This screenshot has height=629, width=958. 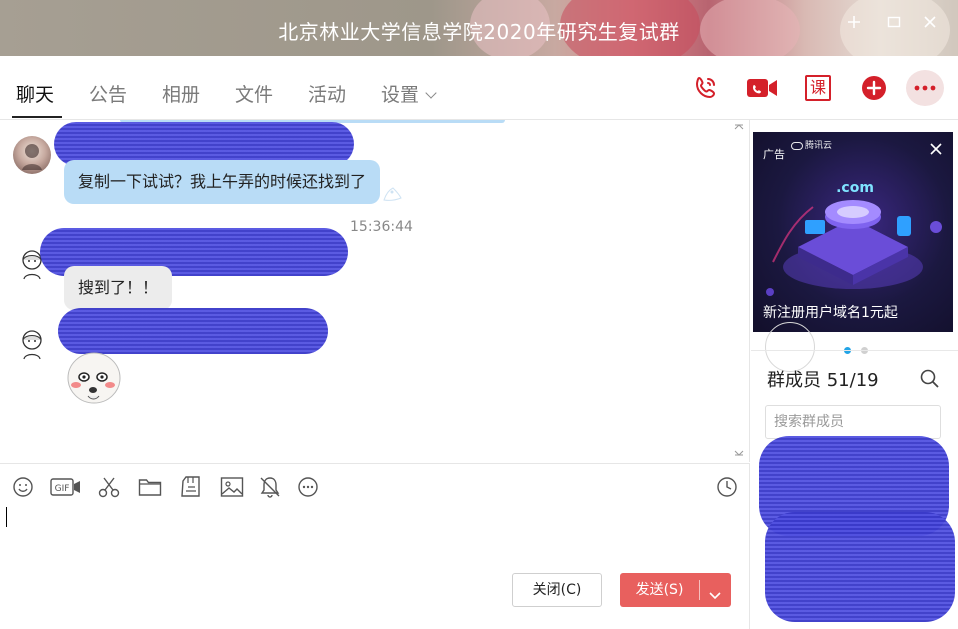 What do you see at coordinates (874, 88) in the screenshot?
I see `add-app-icon` at bounding box center [874, 88].